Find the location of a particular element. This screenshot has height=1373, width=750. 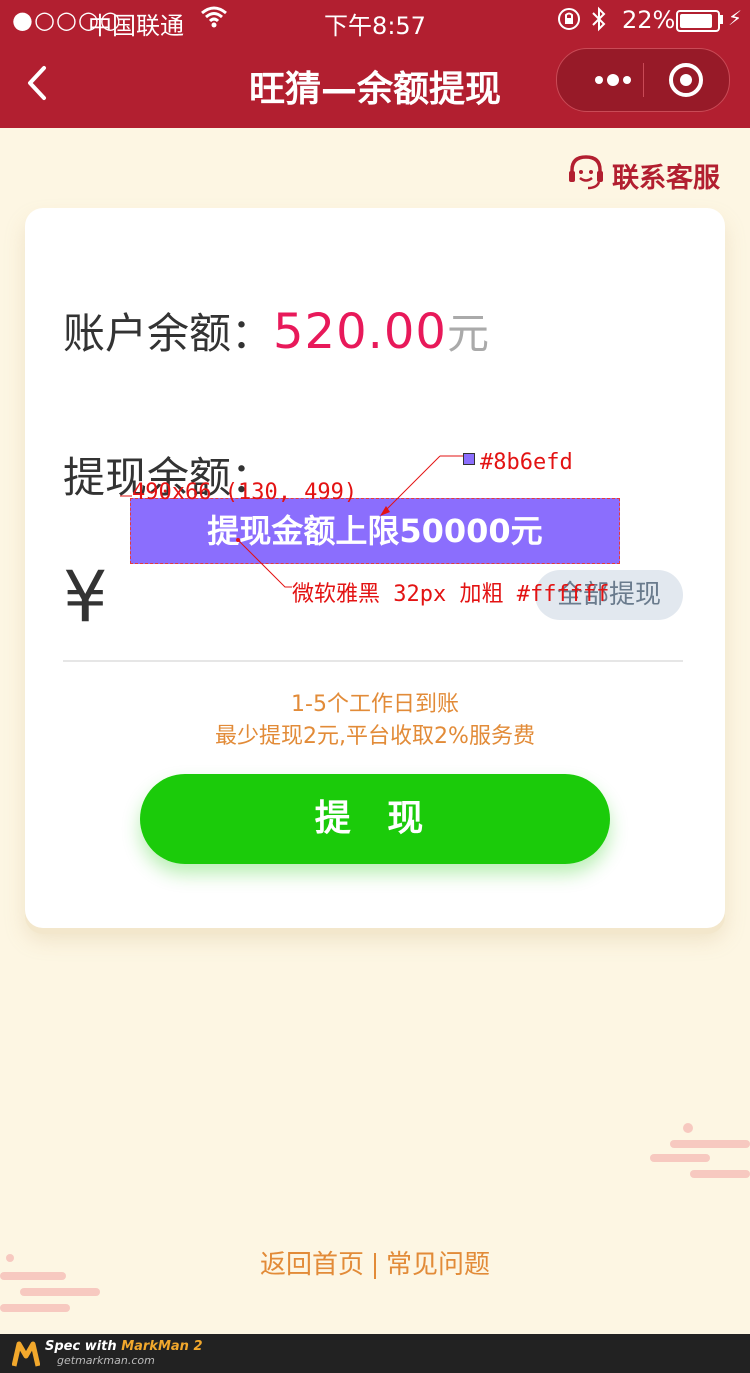

currency-symbol: ¥ is located at coordinates (85, 597).